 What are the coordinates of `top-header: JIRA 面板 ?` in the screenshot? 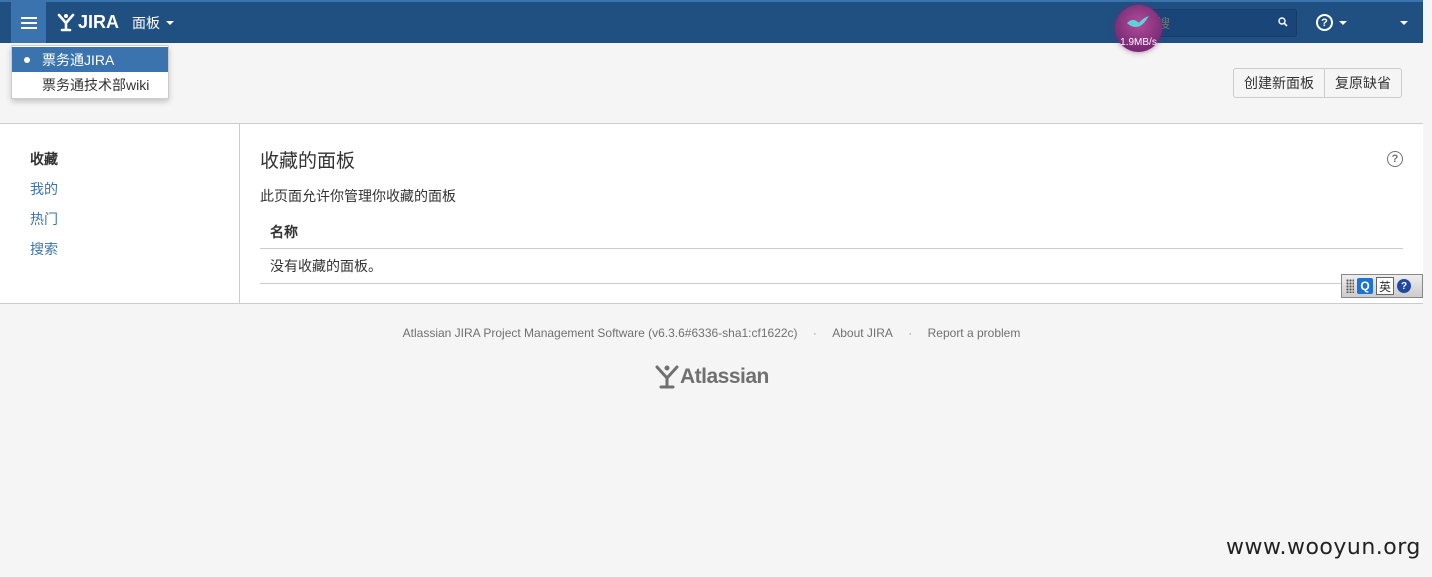 It's located at (711, 21).